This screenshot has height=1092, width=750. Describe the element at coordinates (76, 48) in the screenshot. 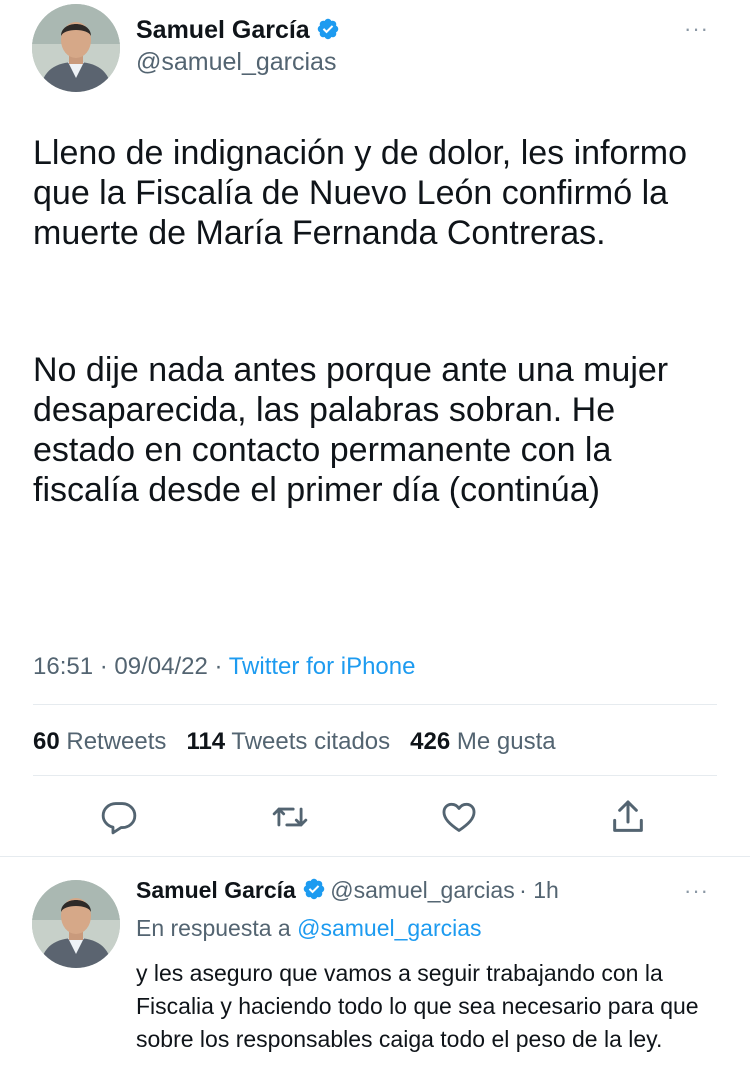

I see `author-avatar` at that location.